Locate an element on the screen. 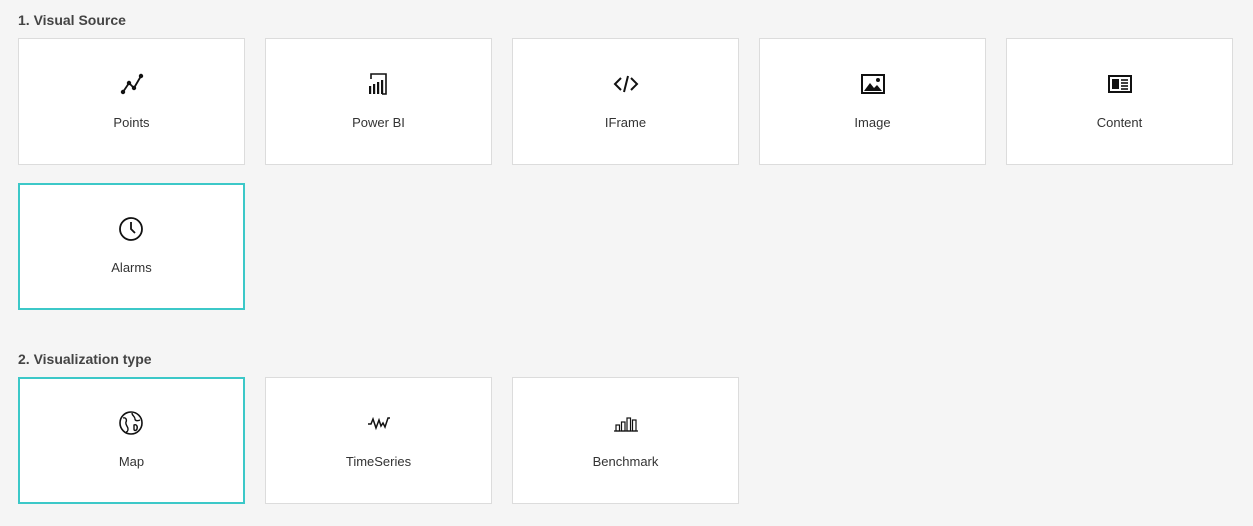 Image resolution: width=1253 pixels, height=526 pixels. source-card-content: Content is located at coordinates (1119, 101).